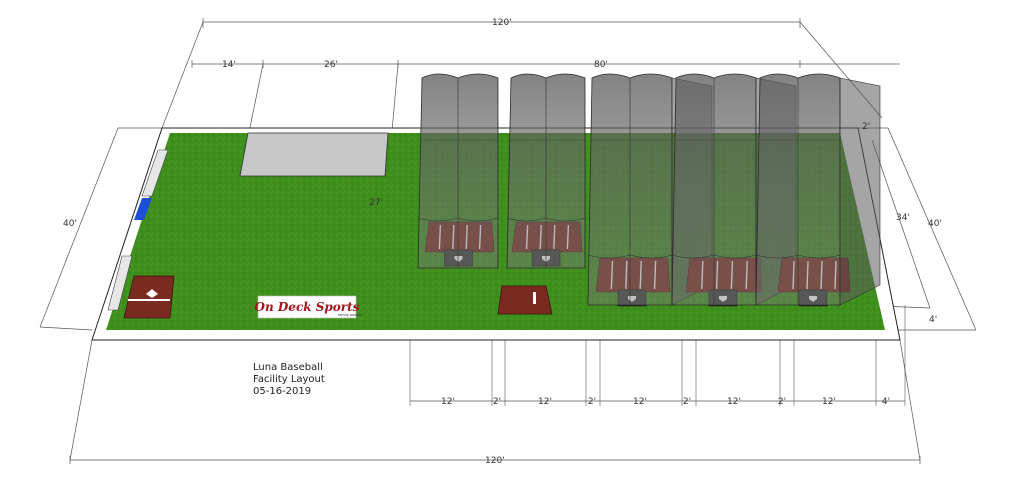  What do you see at coordinates (331, 65) in the screenshot?
I see `dim-26: 26'` at bounding box center [331, 65].